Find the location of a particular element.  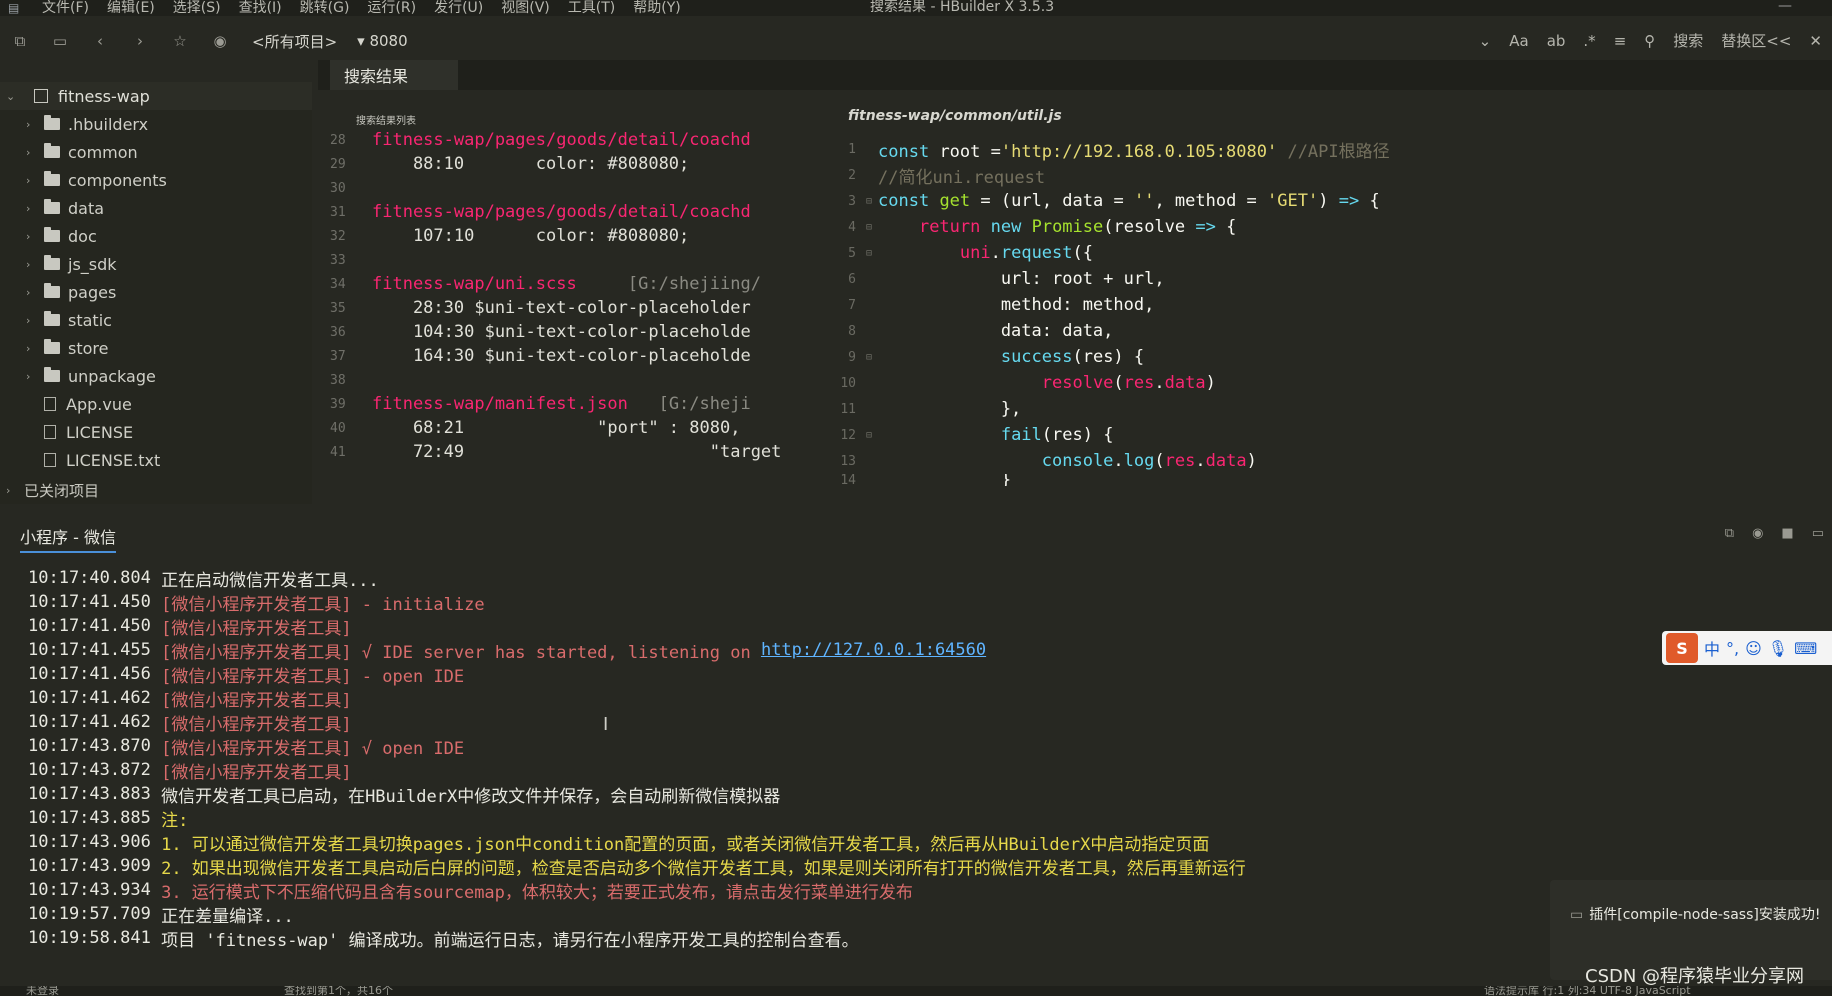

editor-file-path: fitness-wap/common/util.js is located at coordinates (955, 116).